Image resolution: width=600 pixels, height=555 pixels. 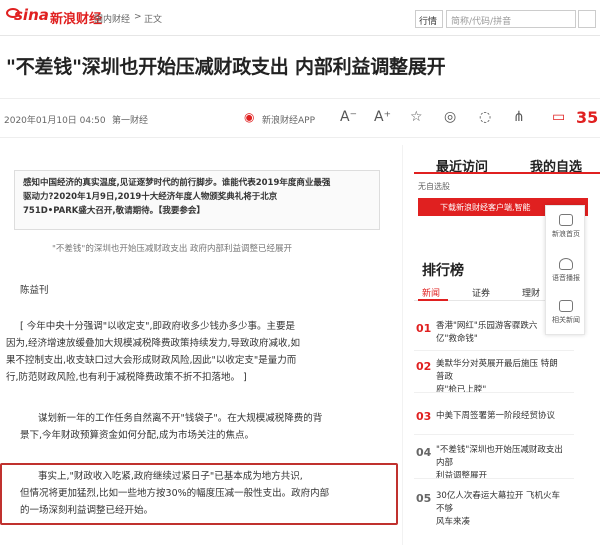 I want to click on headphones-icon, so click(x=566, y=264).